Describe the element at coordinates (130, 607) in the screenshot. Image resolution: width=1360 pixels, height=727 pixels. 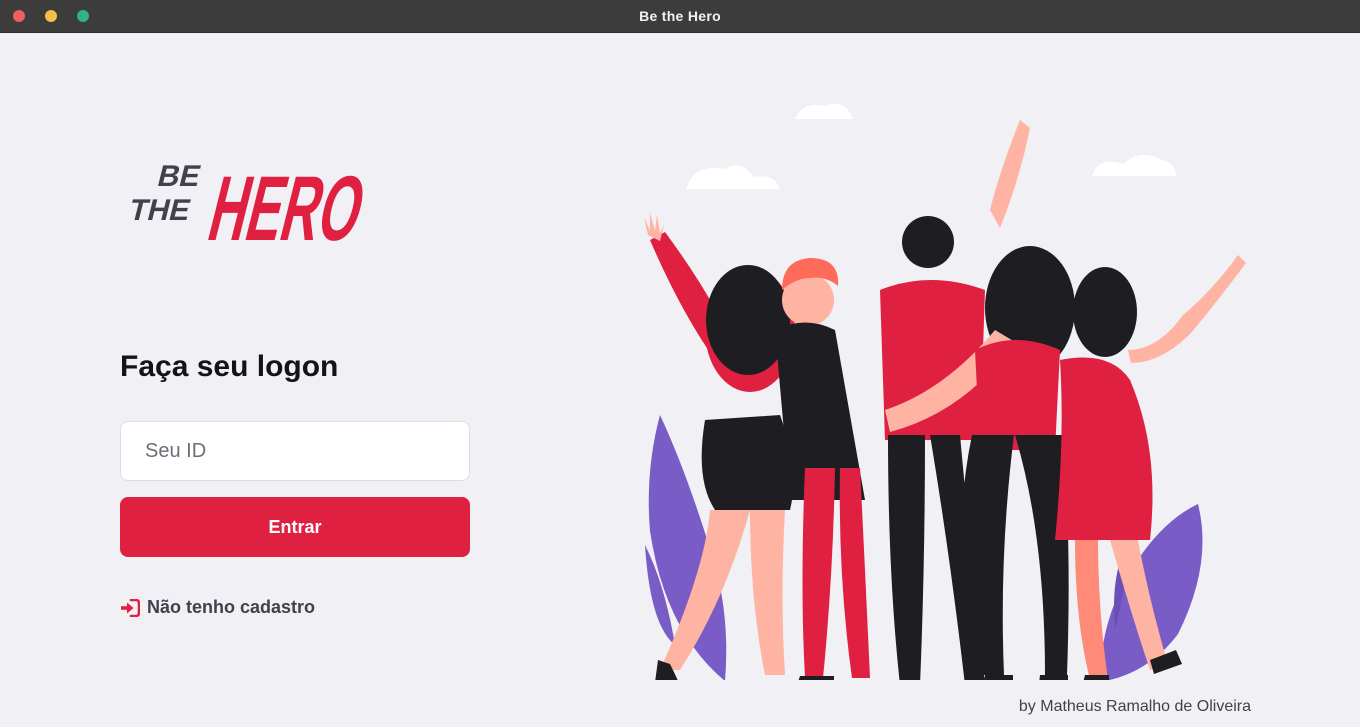
I see `log-in-icon` at that location.